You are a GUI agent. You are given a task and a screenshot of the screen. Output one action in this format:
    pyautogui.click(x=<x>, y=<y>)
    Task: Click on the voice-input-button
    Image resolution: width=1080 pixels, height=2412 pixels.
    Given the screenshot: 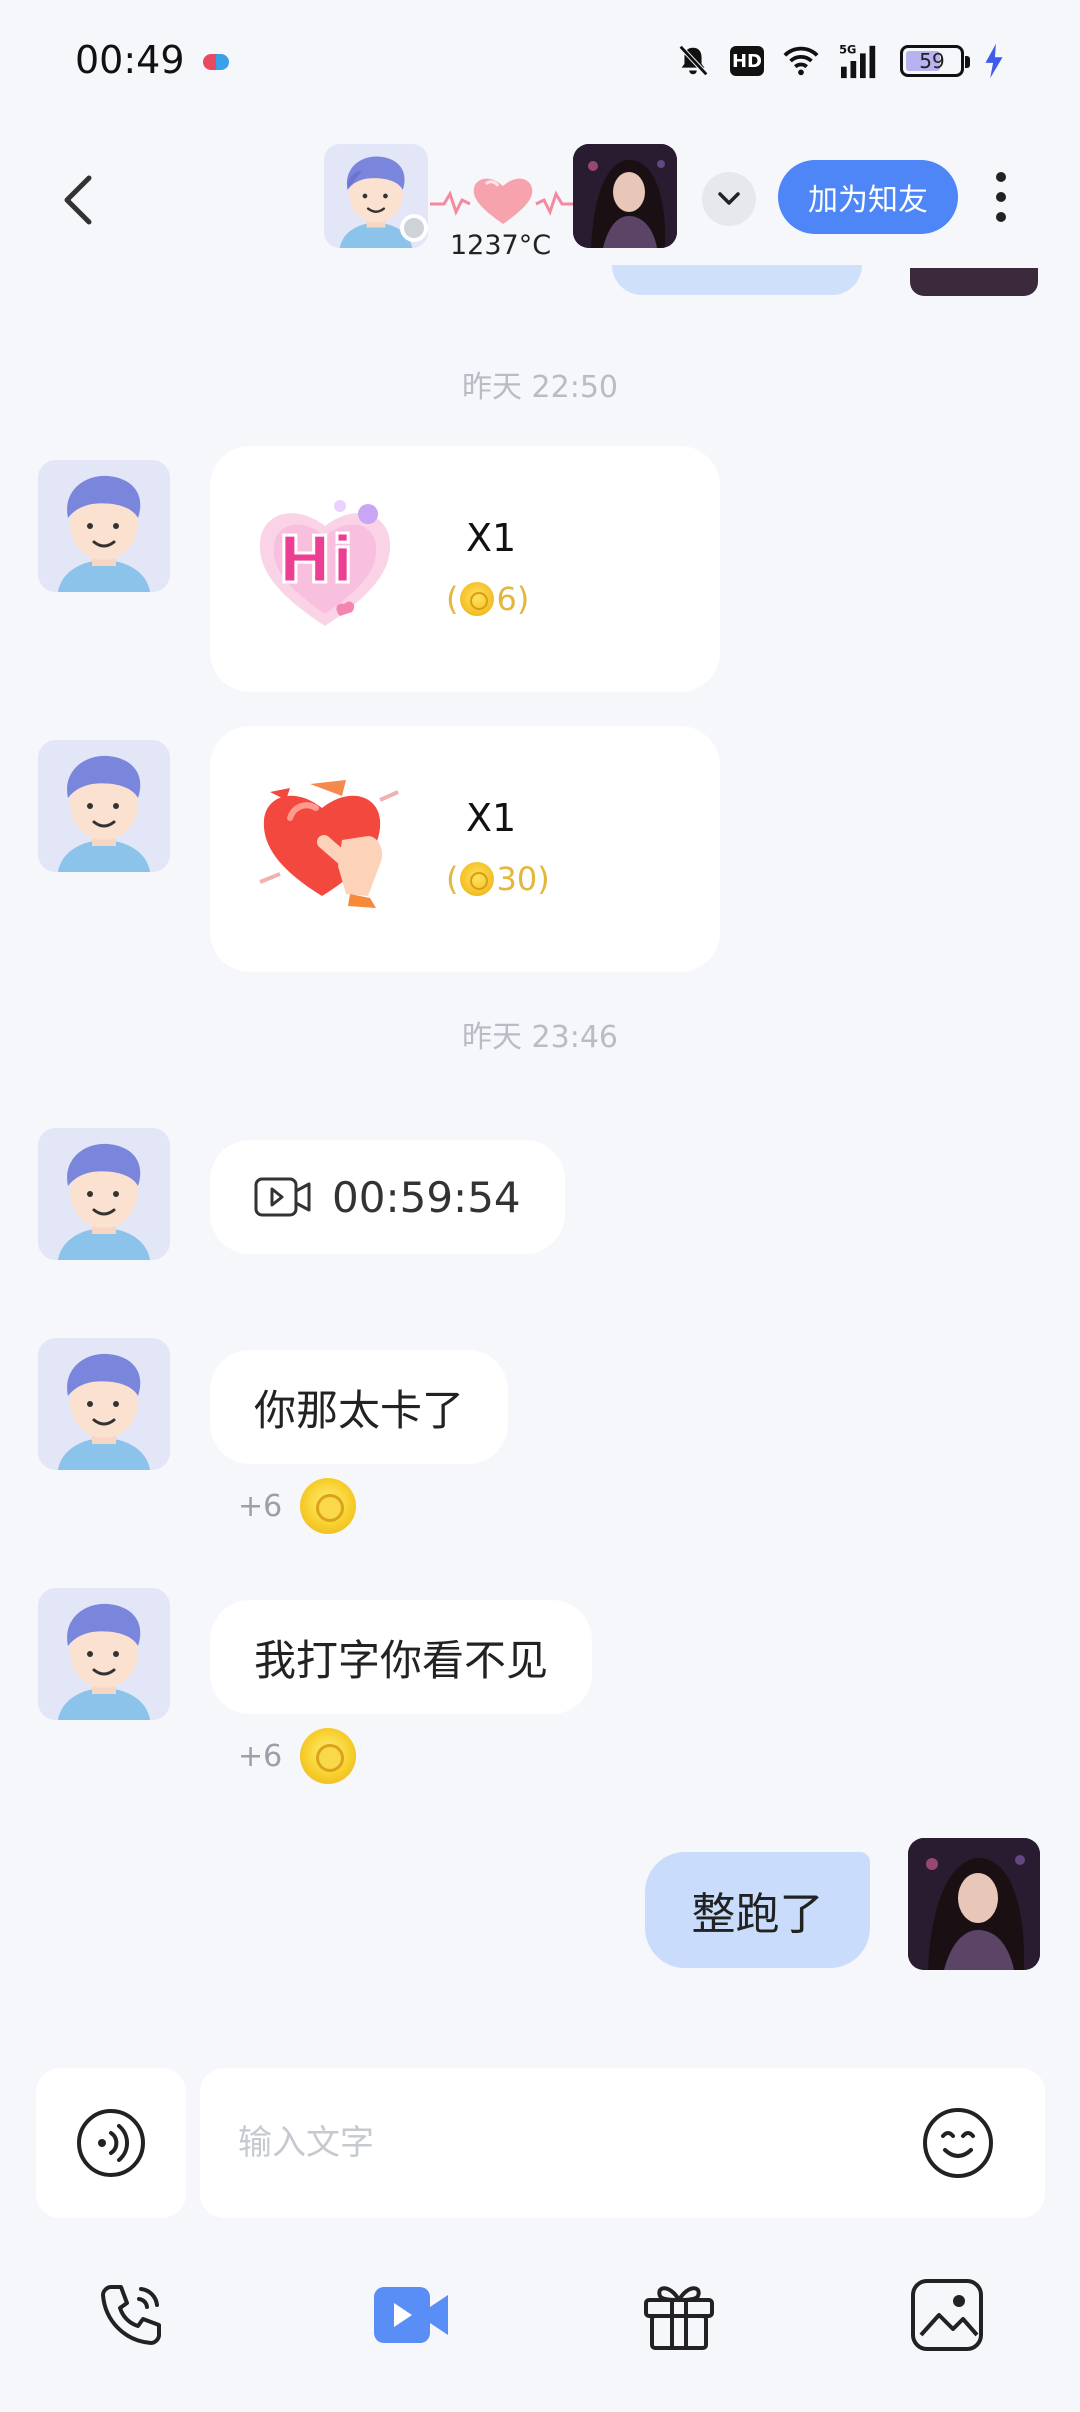 What is the action you would take?
    pyautogui.click(x=111, y=2143)
    